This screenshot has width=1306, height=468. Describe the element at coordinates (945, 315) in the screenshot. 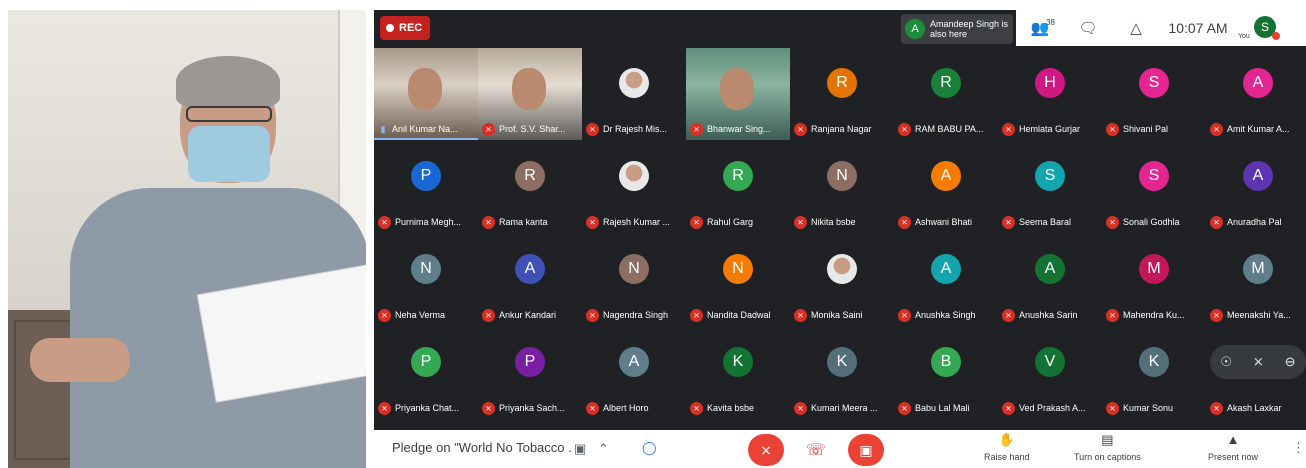

I see `participant-name: Anushka Singh` at that location.